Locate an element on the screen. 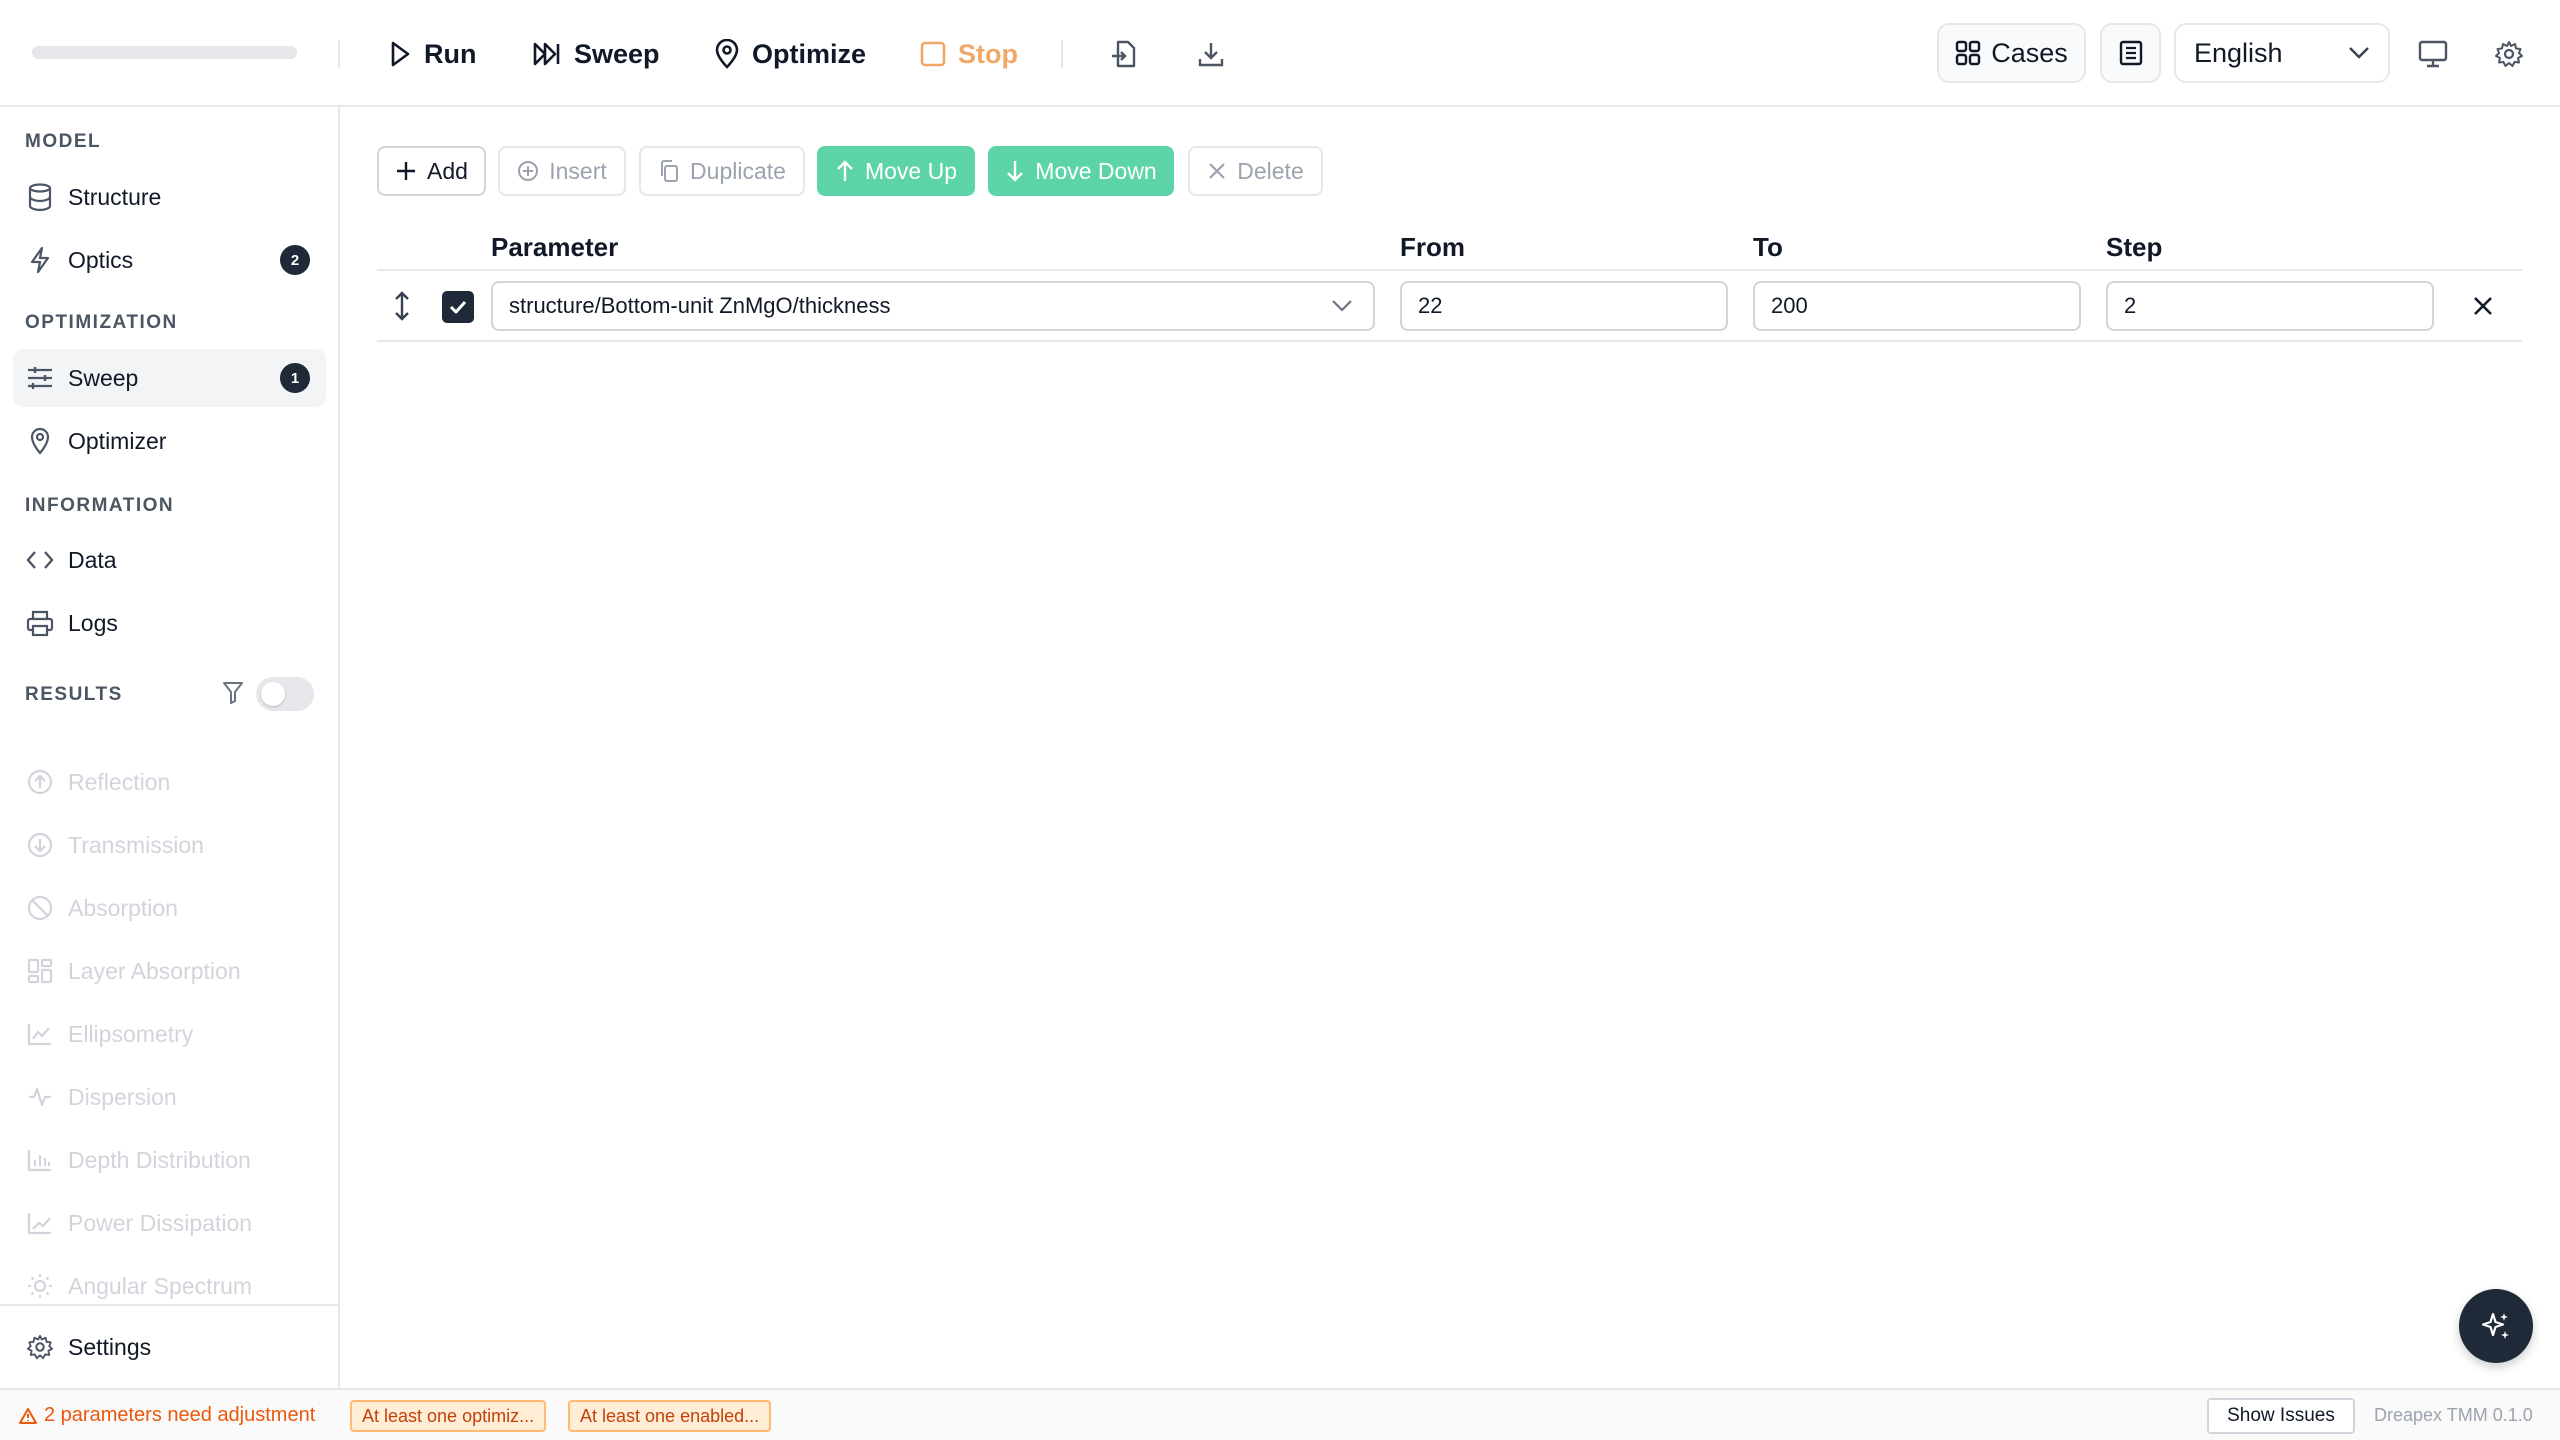  optimize-button: Optimize is located at coordinates (790, 54).